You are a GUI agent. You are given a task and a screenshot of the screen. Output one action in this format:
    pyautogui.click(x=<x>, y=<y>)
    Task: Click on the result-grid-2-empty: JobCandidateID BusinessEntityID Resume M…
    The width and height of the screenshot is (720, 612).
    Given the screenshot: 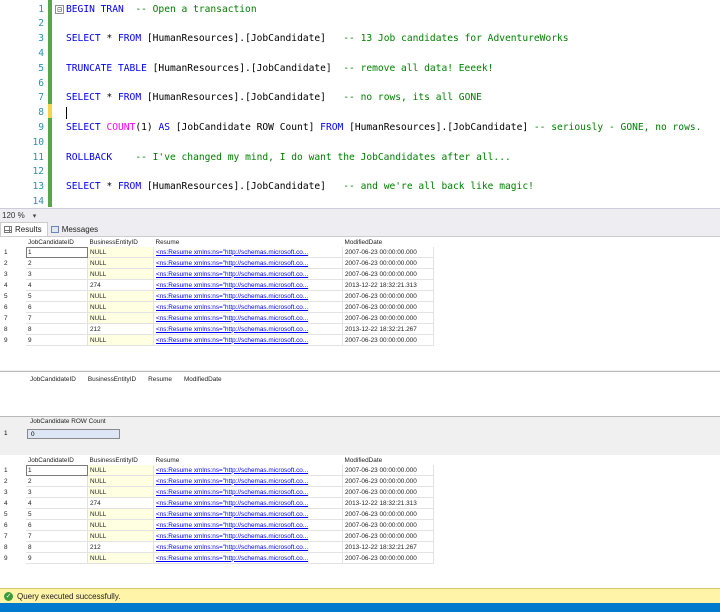 What is the action you would take?
    pyautogui.click(x=360, y=394)
    